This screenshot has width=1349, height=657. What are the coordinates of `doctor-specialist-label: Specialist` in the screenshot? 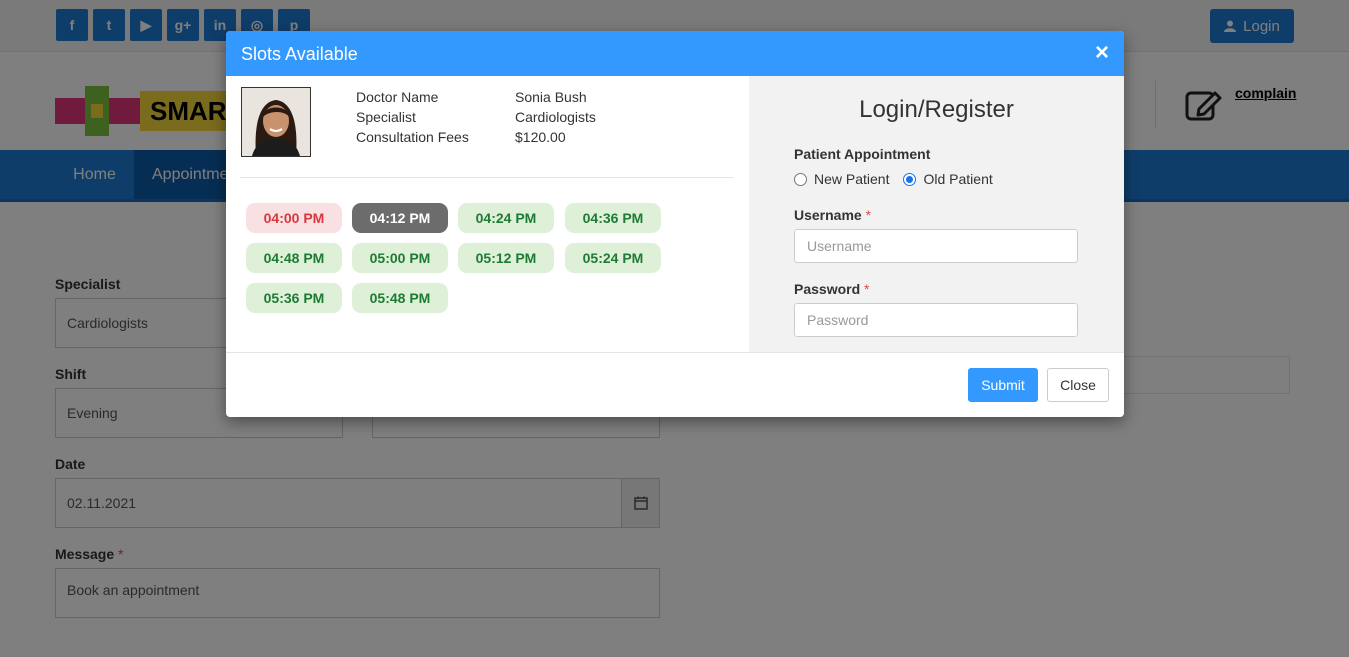 It's located at (386, 117).